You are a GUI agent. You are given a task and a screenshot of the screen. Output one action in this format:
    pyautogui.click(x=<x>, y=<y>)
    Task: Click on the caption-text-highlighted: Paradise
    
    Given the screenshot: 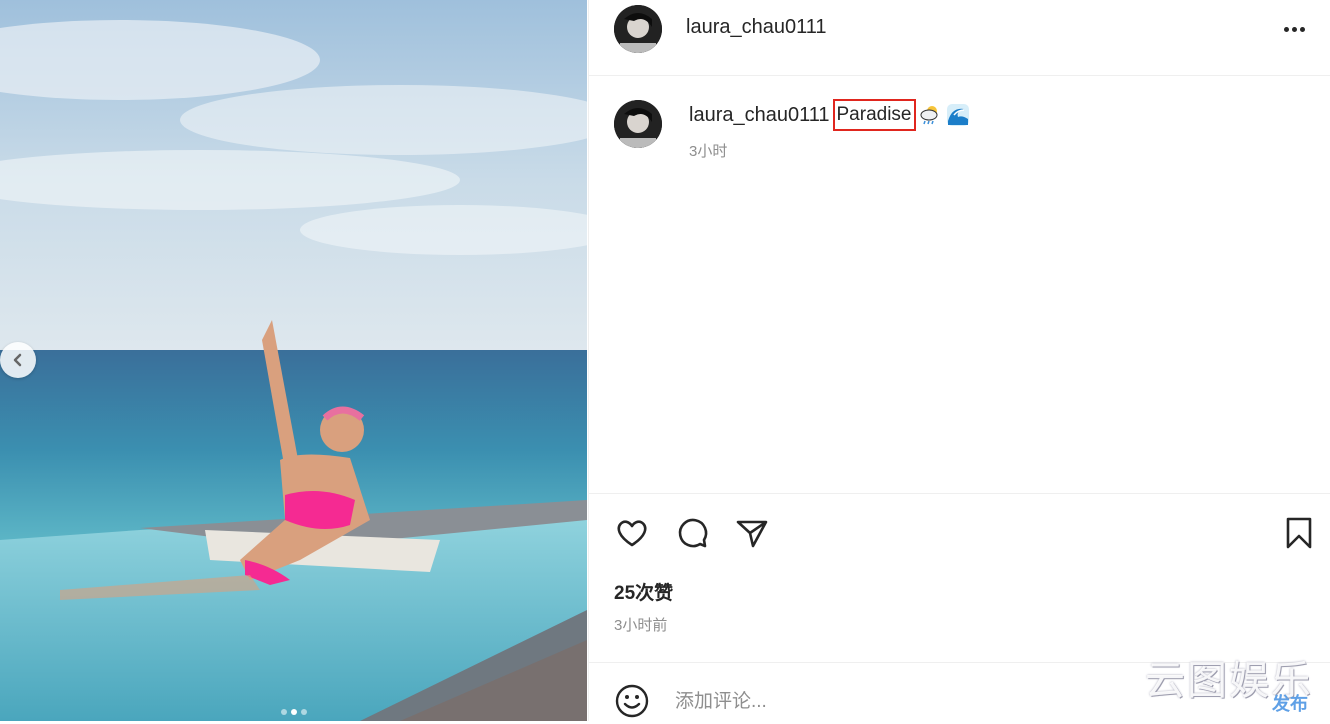 What is the action you would take?
    pyautogui.click(x=874, y=115)
    